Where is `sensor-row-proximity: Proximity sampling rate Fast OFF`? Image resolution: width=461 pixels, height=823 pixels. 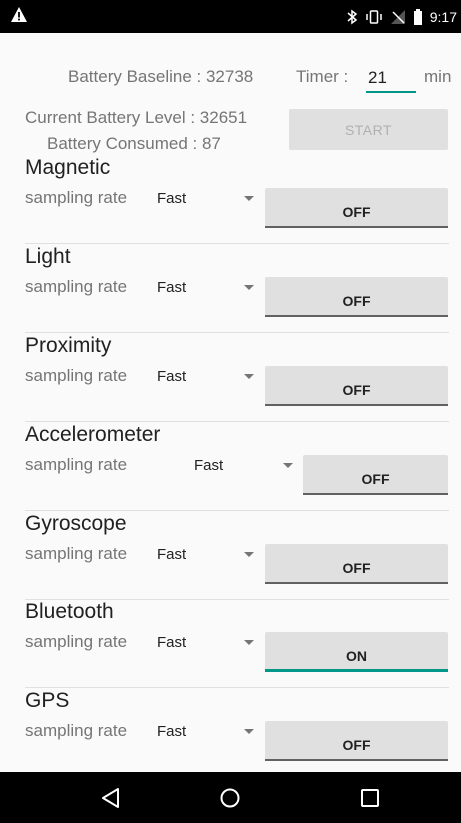
sensor-row-proximity: Proximity sampling rate Fast OFF is located at coordinates (230, 378).